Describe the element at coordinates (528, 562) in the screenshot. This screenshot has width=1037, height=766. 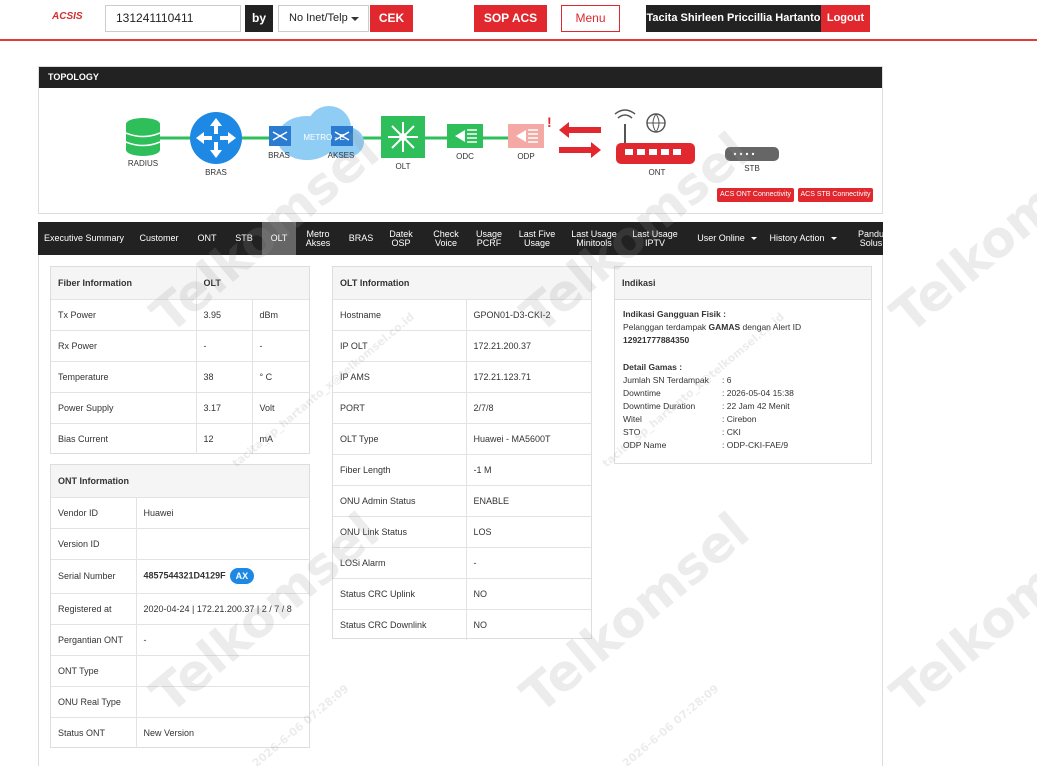
I see `olt-row-value: -` at that location.